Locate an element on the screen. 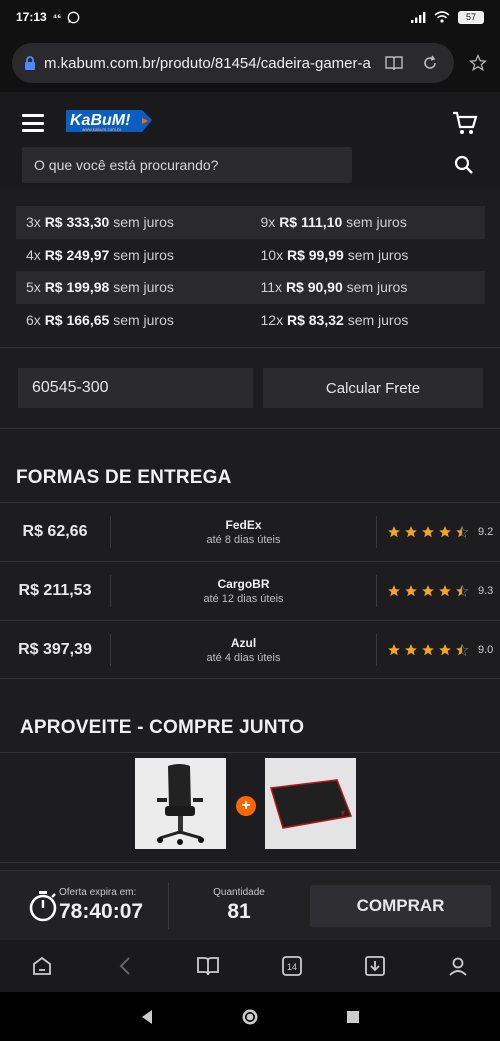  rating-stars: 9.0 is located at coordinates (438, 650).